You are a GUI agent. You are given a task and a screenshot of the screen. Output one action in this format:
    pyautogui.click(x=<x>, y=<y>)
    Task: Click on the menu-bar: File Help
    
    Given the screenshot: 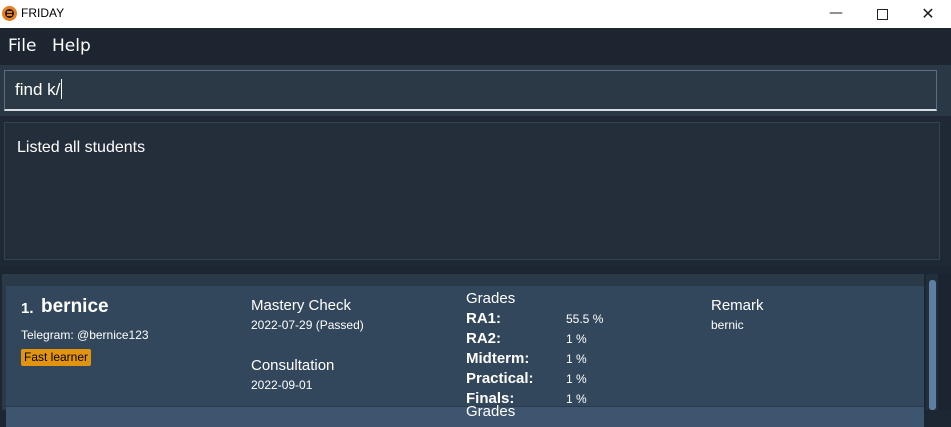 What is the action you would take?
    pyautogui.click(x=475, y=46)
    